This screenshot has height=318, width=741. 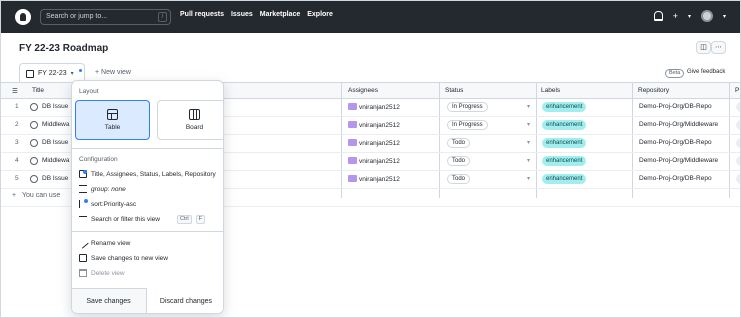 What do you see at coordinates (123, 258) in the screenshot?
I see `menu-item-save-new: Save changes to new view` at bounding box center [123, 258].